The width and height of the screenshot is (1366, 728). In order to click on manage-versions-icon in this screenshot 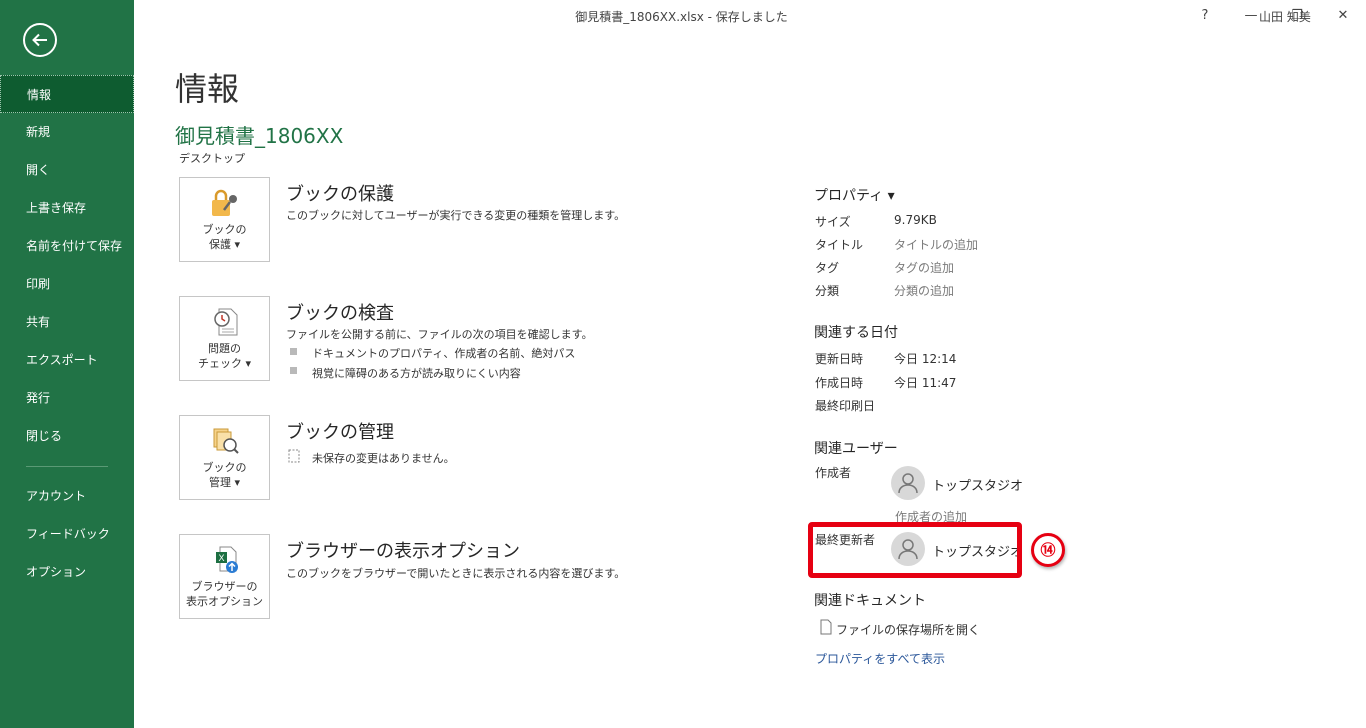, I will do `click(226, 441)`.